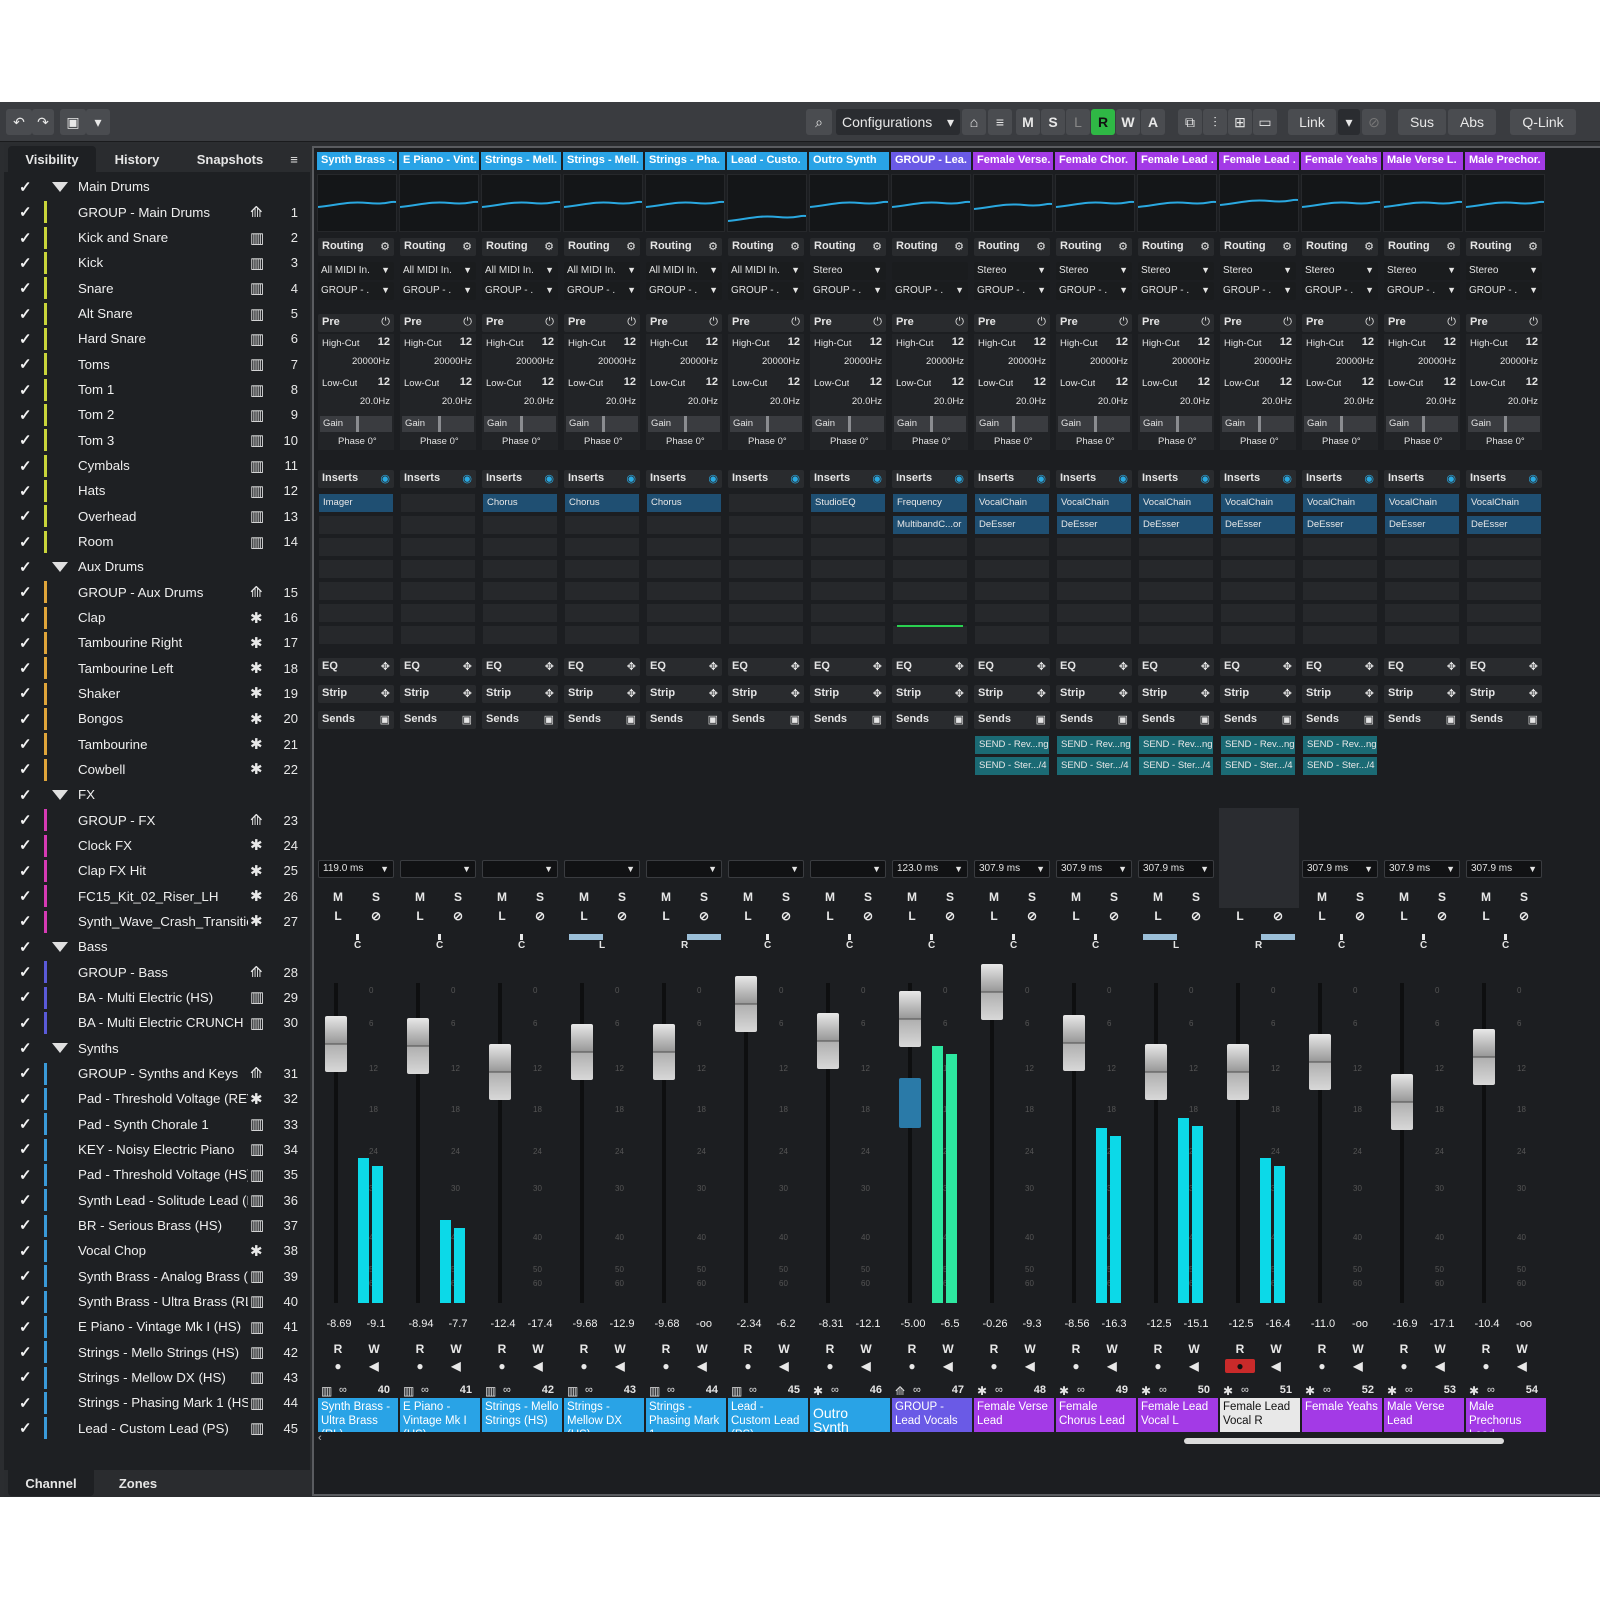  I want to click on channel-delay-select: 307.9 ms ▼, so click(1176, 869).